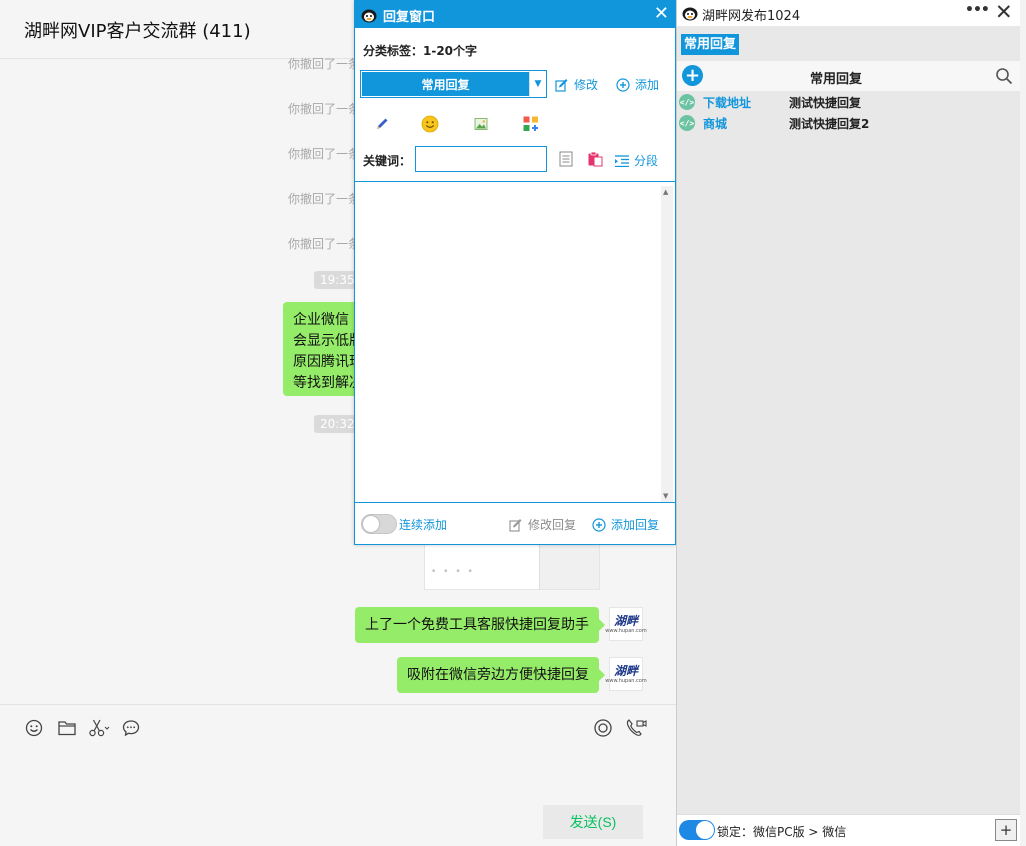  Describe the element at coordinates (566, 159) in the screenshot. I see `document-icon` at that location.